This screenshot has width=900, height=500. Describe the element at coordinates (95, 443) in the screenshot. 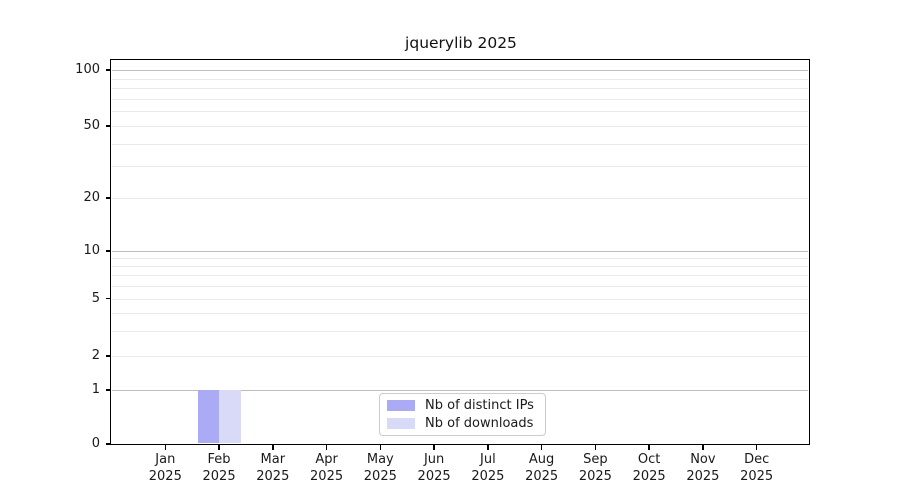

I see `y-tick-label: 0` at that location.